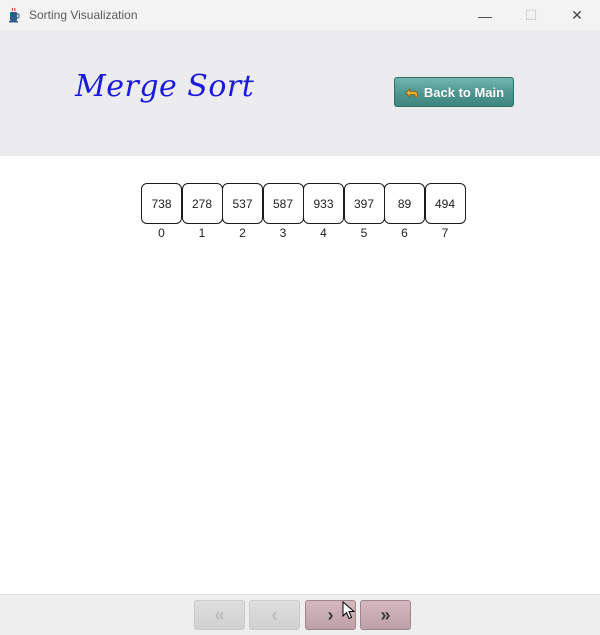 The height and width of the screenshot is (635, 600). I want to click on array-index: 2, so click(242, 233).